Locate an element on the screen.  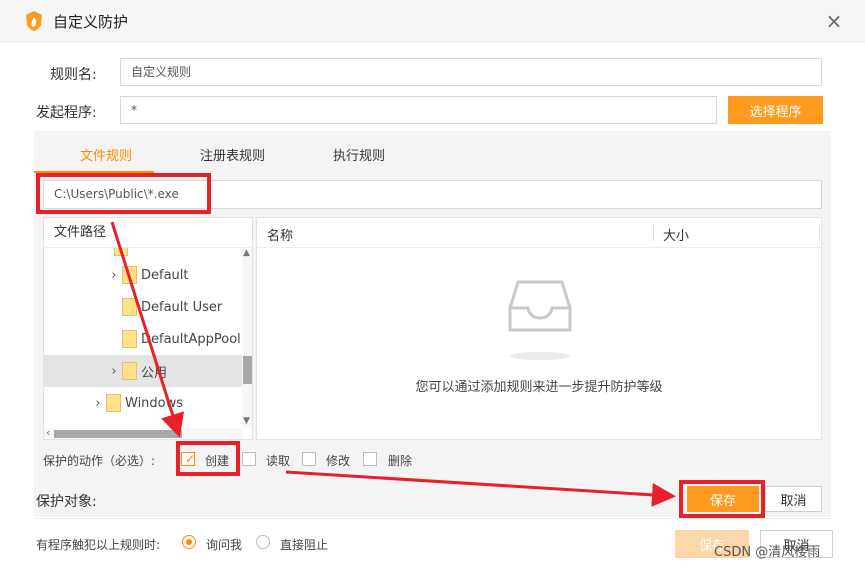
tree-horizontal-scroll-thumb is located at coordinates (118, 434).